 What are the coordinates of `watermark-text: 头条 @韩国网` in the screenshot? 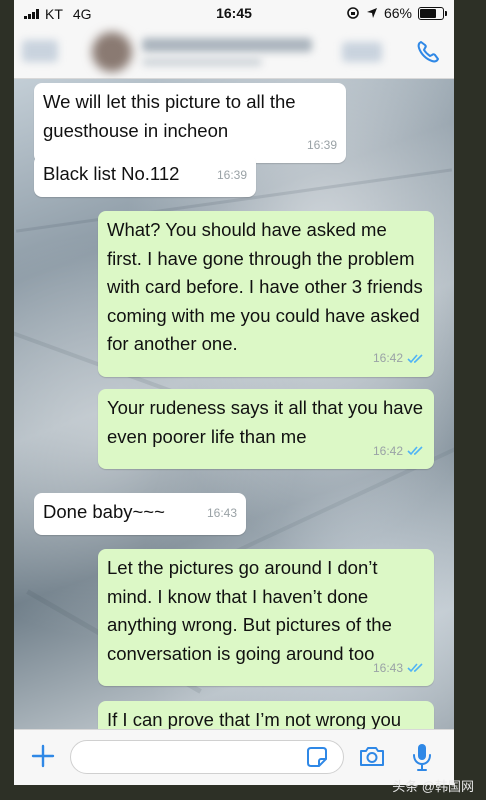 It's located at (433, 786).